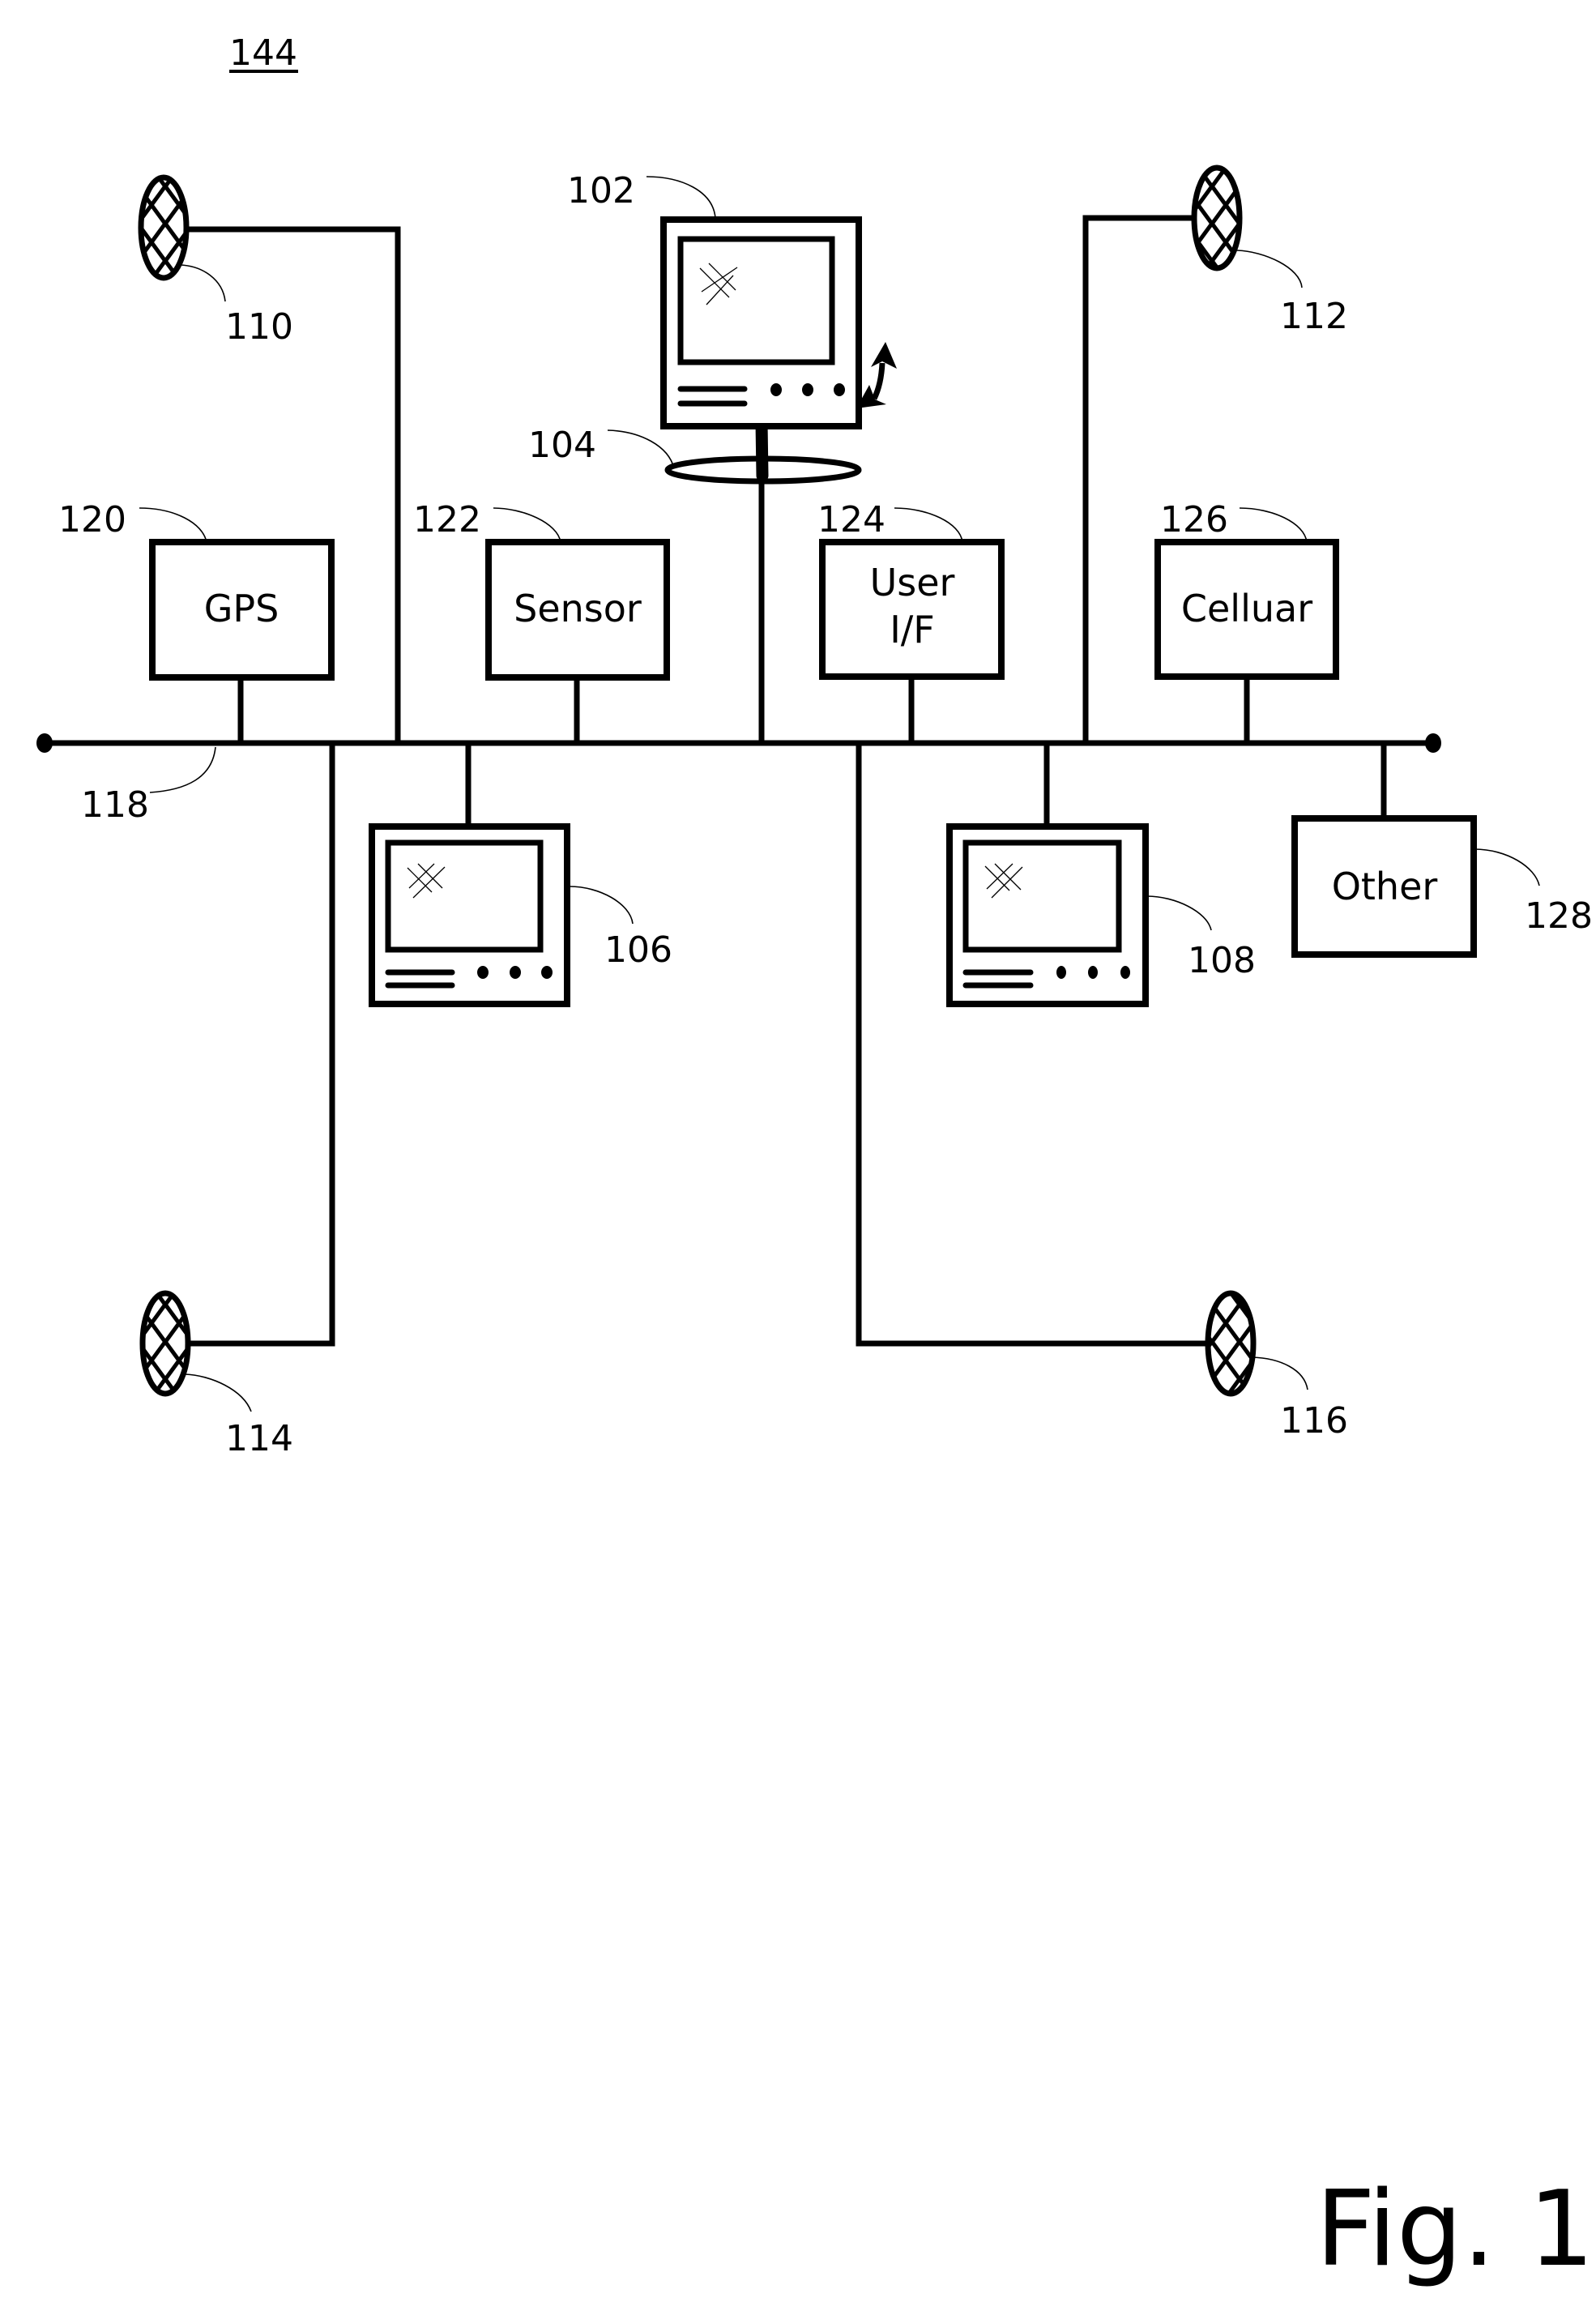 The width and height of the screenshot is (1596, 2298). Describe the element at coordinates (1507, 867) in the screenshot. I see `other-leader` at that location.